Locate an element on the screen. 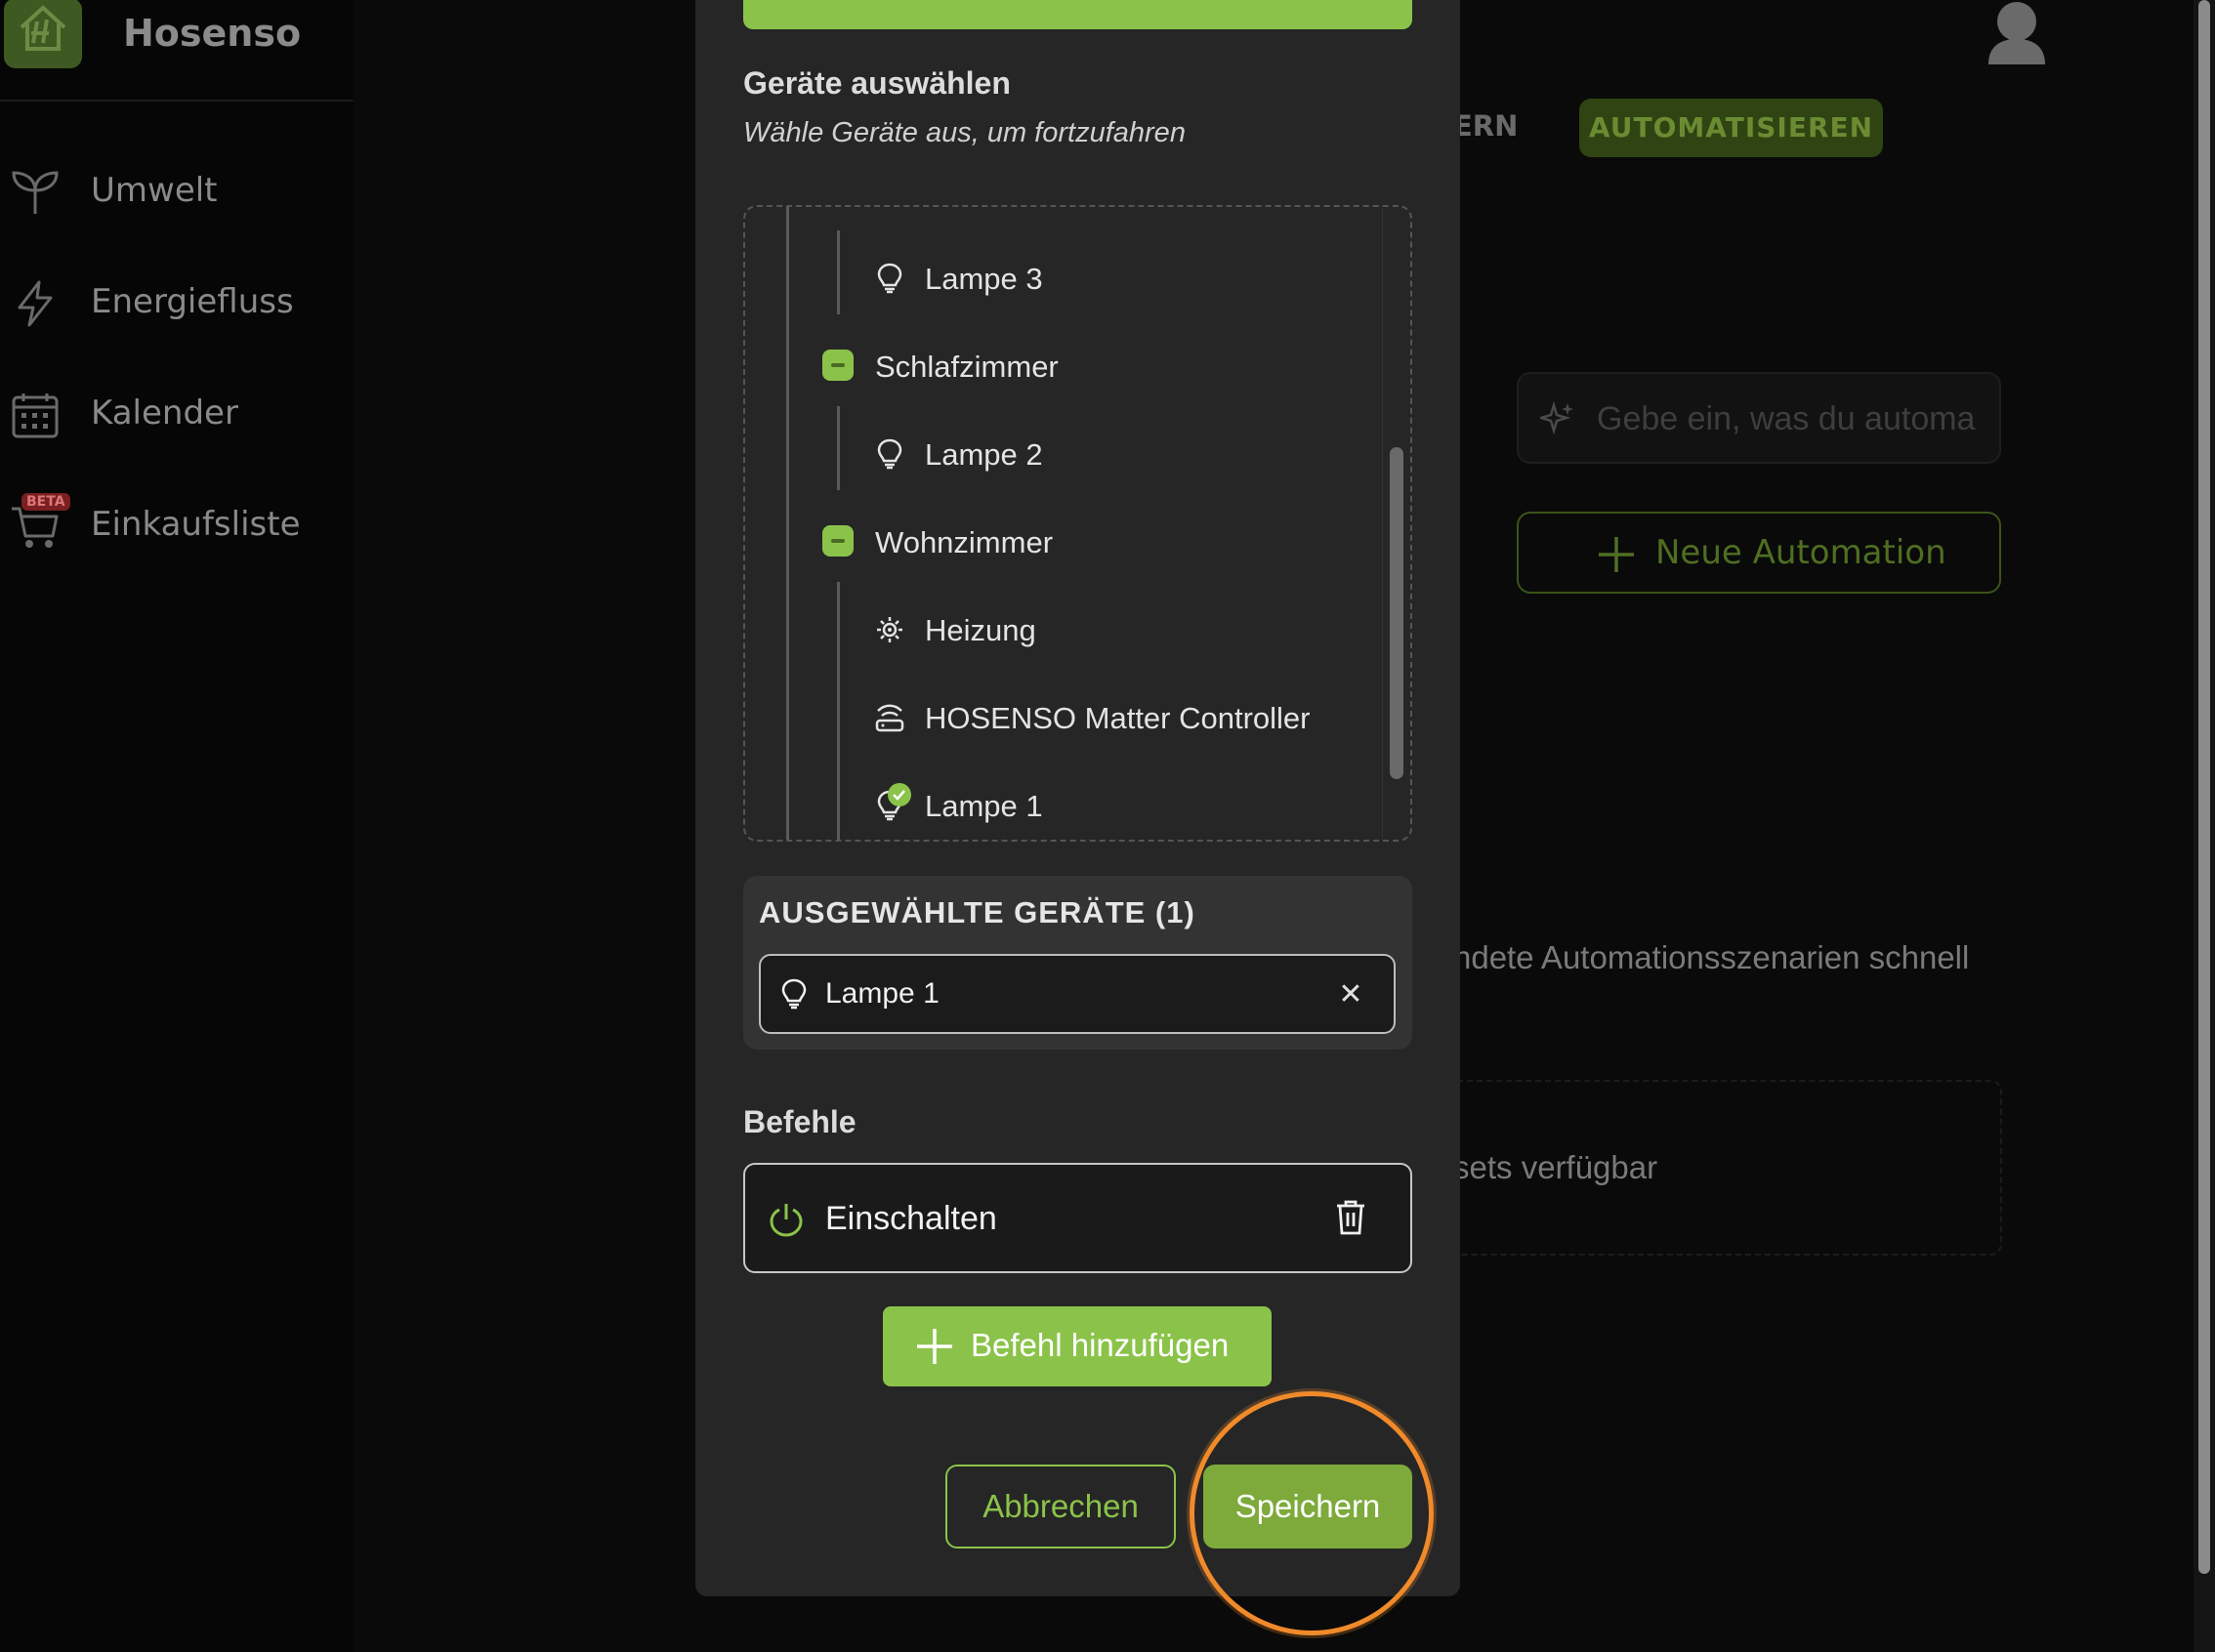 Image resolution: width=2215 pixels, height=1652 pixels. tree-item-label: HOSENSO Matter Controller is located at coordinates (1118, 718).